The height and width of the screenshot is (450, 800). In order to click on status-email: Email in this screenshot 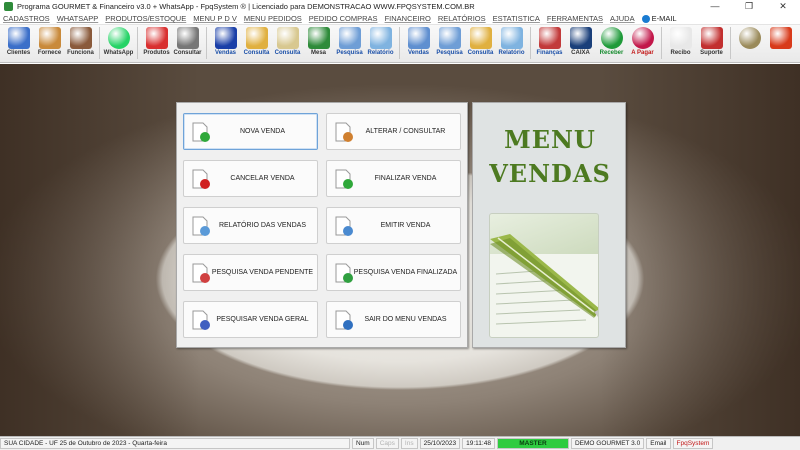, I will do `click(658, 443)`.